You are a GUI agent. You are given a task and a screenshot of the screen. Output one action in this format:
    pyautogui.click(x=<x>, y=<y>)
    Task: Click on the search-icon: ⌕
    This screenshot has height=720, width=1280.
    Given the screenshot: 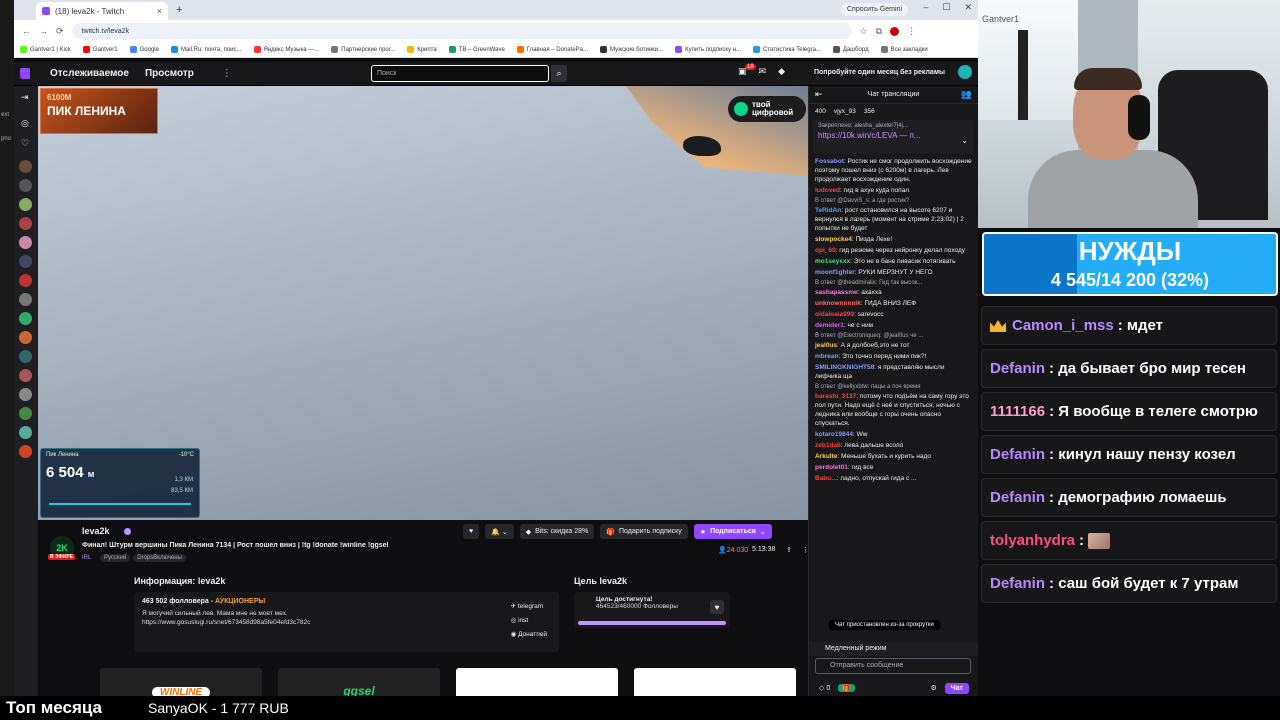 What is the action you would take?
    pyautogui.click(x=559, y=73)
    